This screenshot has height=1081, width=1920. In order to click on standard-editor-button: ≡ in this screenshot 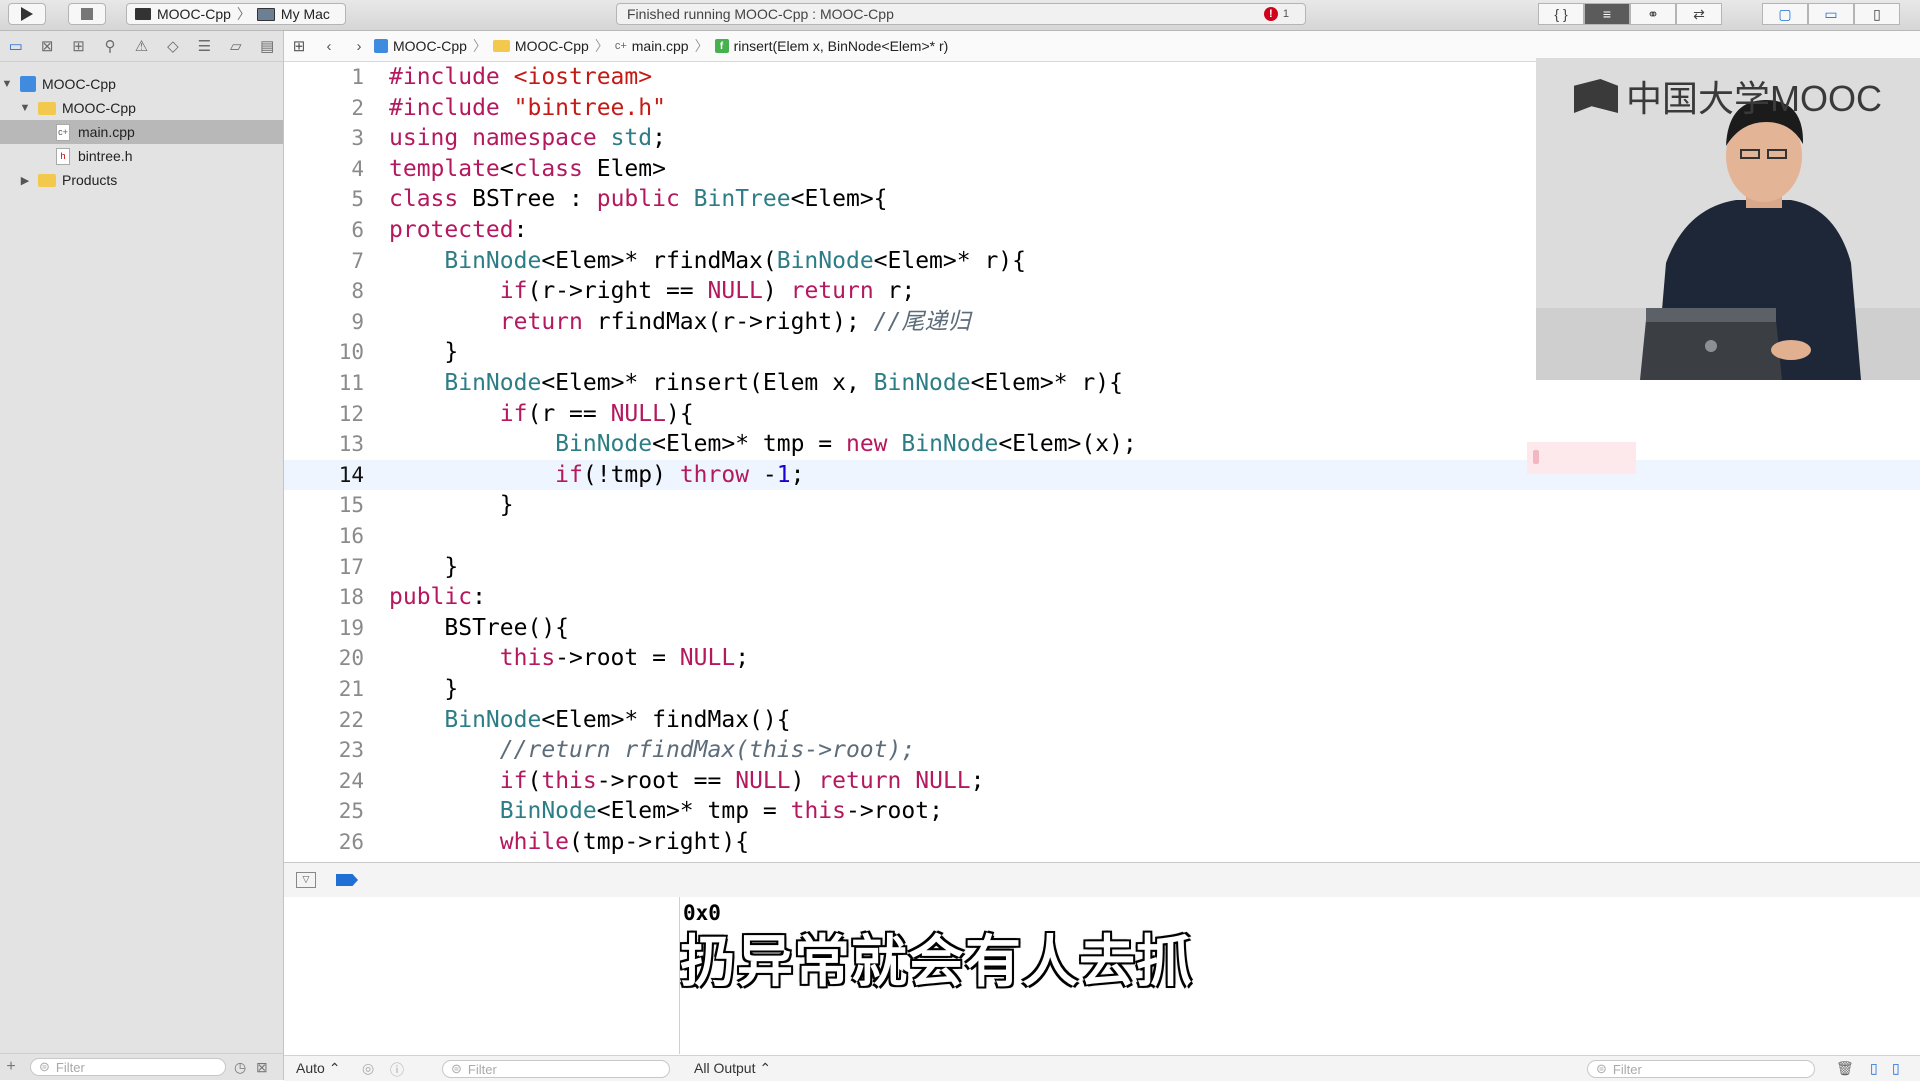, I will do `click(1607, 14)`.